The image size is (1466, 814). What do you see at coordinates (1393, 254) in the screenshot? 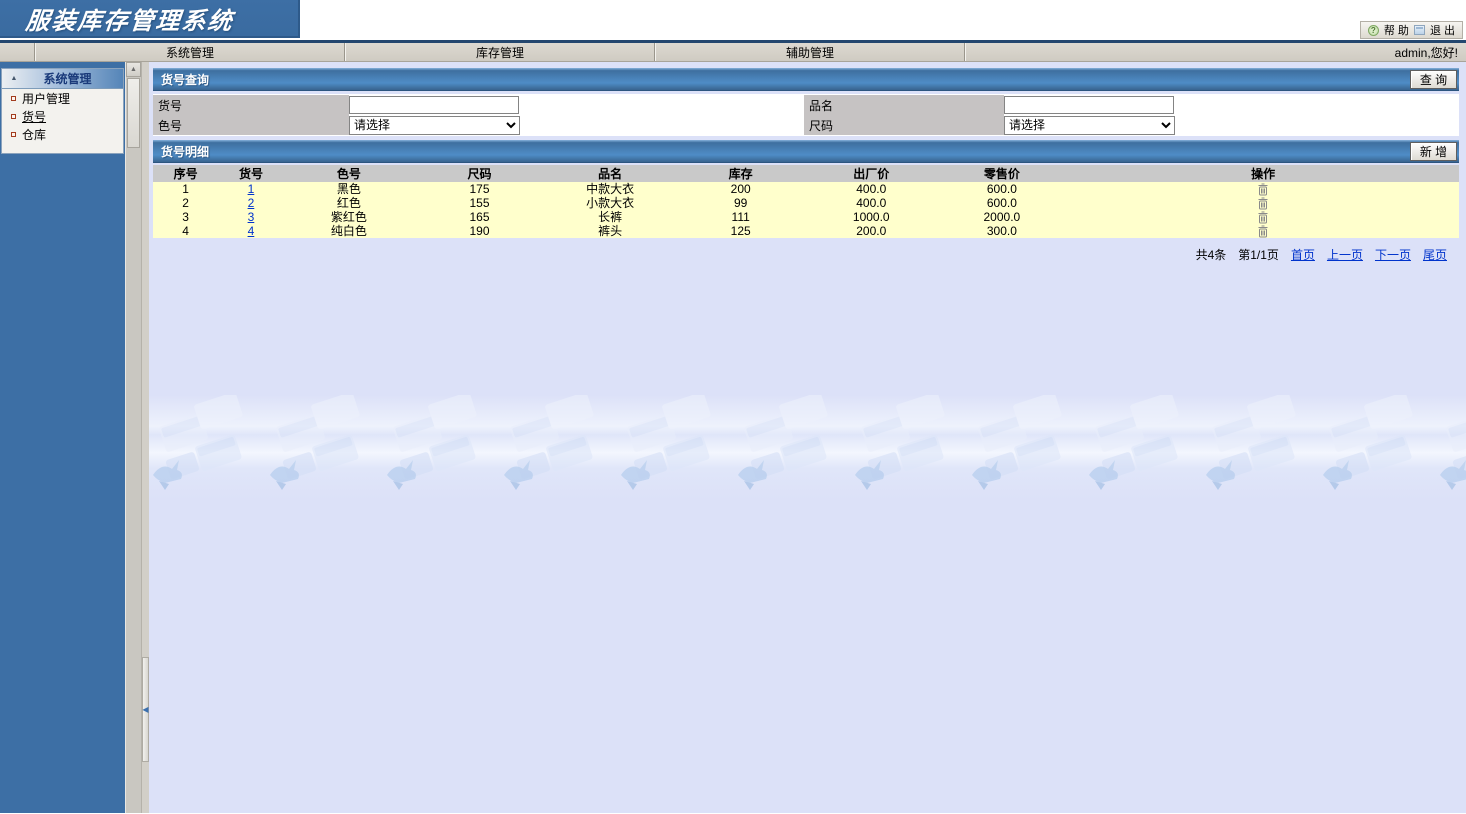
I see `next-page-link: 下一页` at bounding box center [1393, 254].